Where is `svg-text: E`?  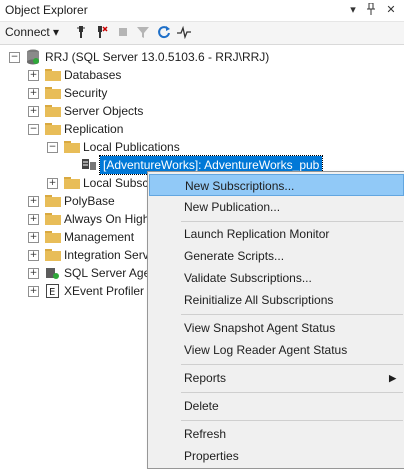 svg-text: E is located at coordinates (52, 292).